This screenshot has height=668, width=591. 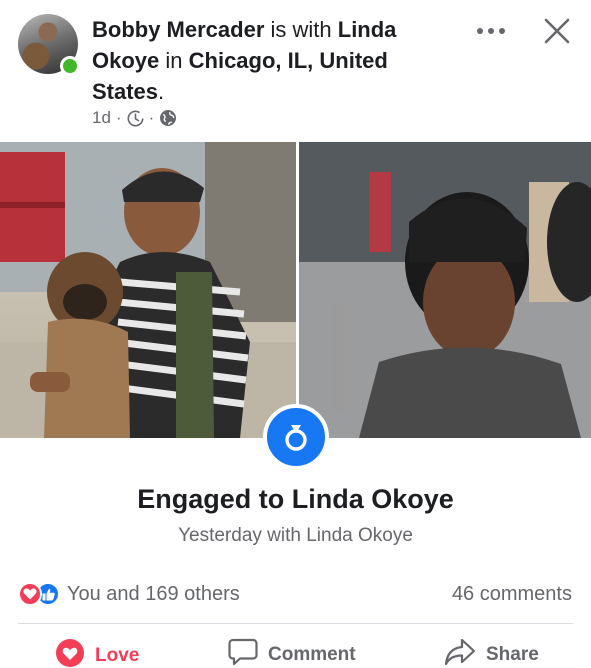 What do you see at coordinates (70, 653) in the screenshot?
I see `love-heart-icon` at bounding box center [70, 653].